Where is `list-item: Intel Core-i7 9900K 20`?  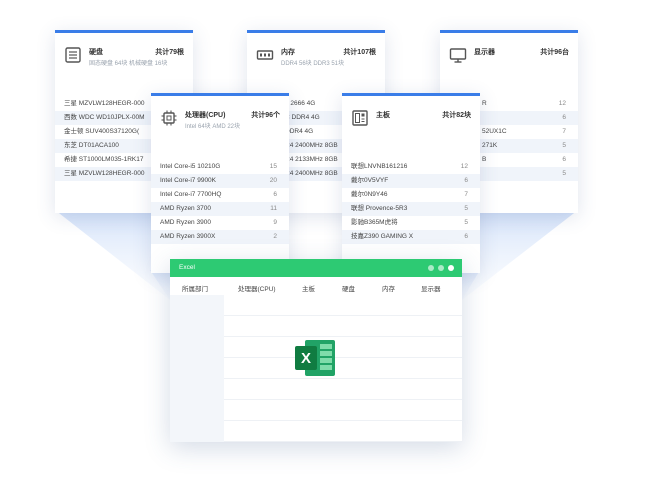 list-item: Intel Core-i7 9900K 20 is located at coordinates (220, 181).